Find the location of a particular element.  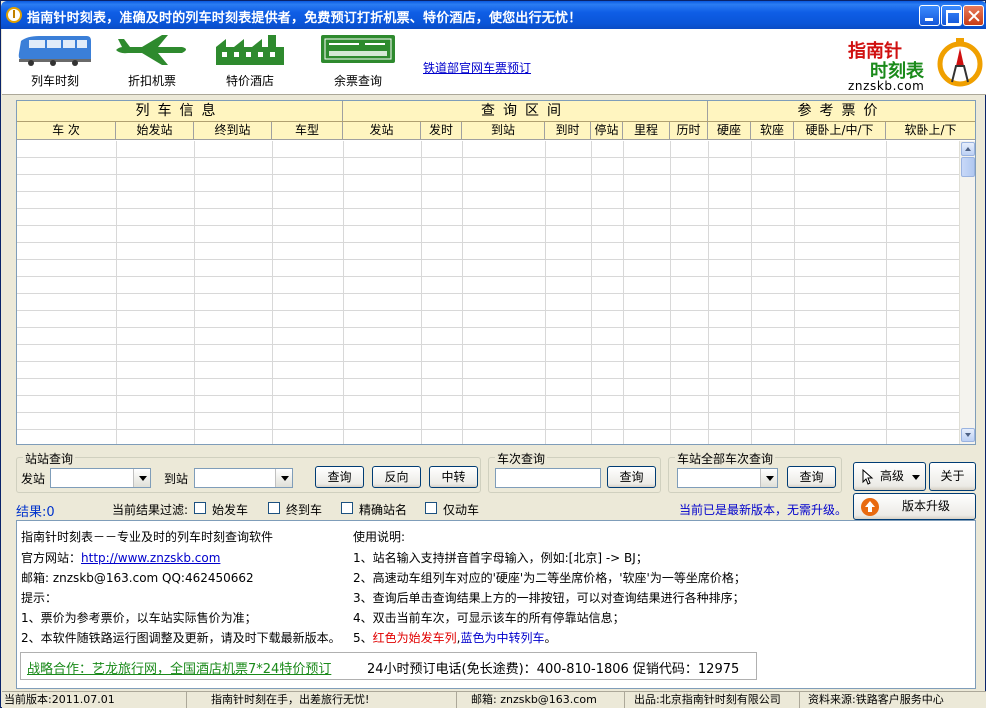

usage-line: 使用说明: is located at coordinates (379, 537).